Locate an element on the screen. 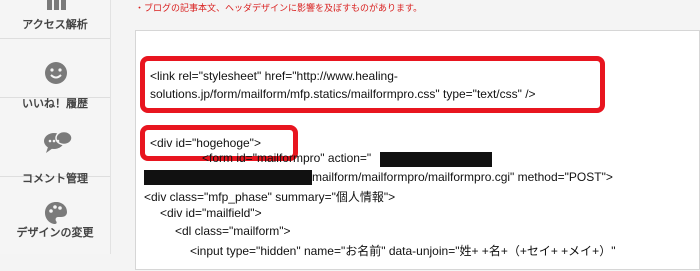  code-line: <div id="hogehoge"> is located at coordinates (205, 143).